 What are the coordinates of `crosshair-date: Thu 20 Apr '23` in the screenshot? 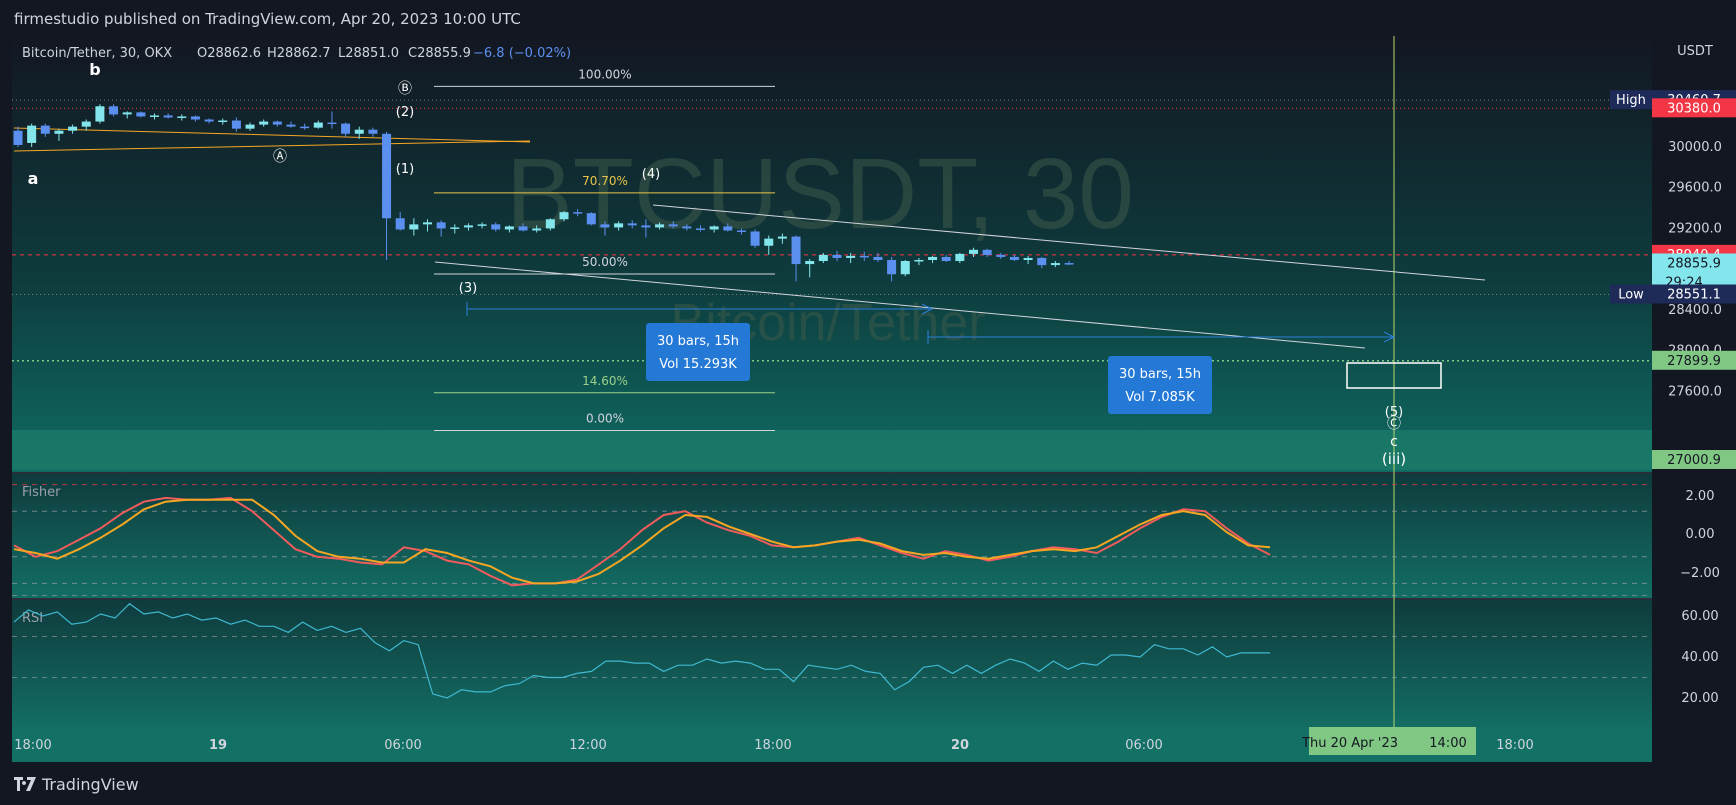 It's located at (1349, 743).